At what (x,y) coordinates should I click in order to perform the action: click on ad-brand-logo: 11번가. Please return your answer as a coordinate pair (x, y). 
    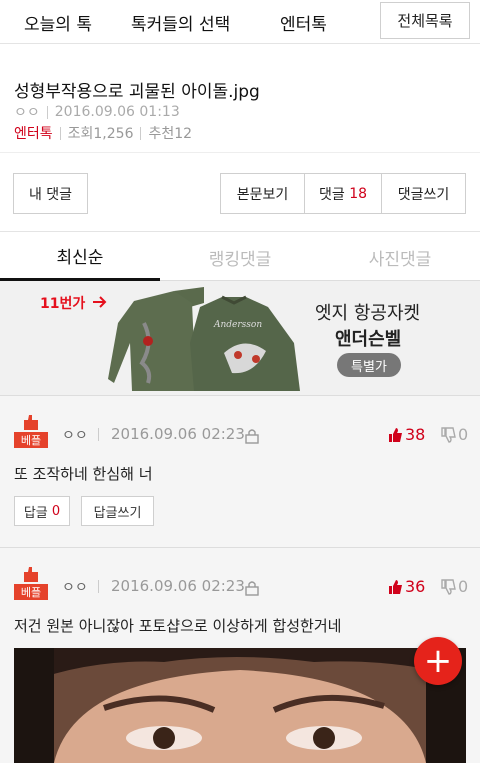
    Looking at the image, I should click on (63, 304).